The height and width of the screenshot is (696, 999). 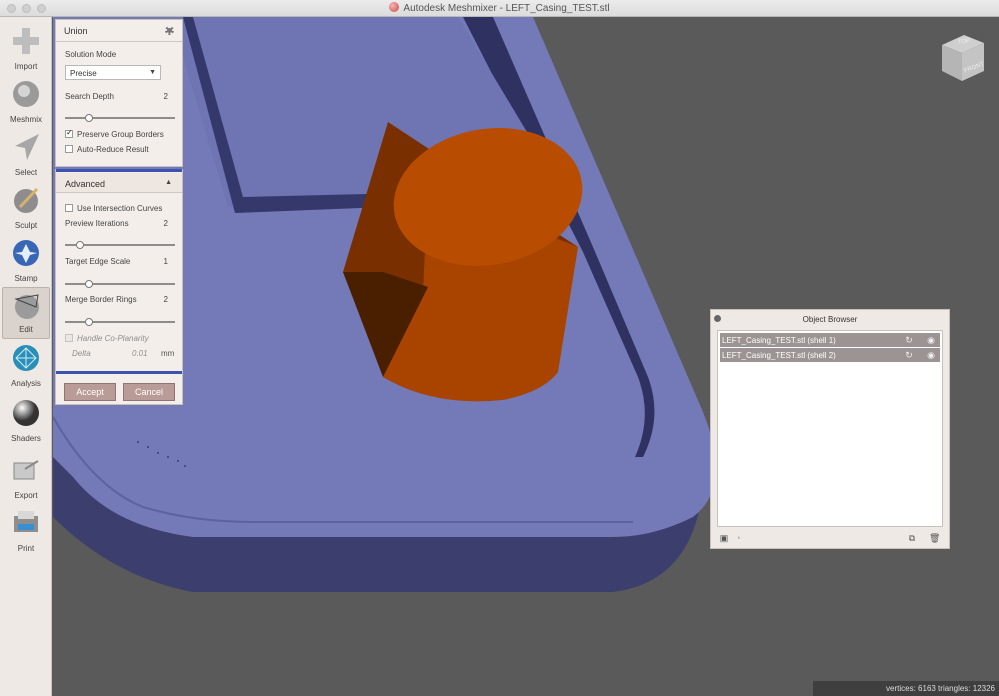 I want to click on collapse-triangle-icon: ▲, so click(x=168, y=182).